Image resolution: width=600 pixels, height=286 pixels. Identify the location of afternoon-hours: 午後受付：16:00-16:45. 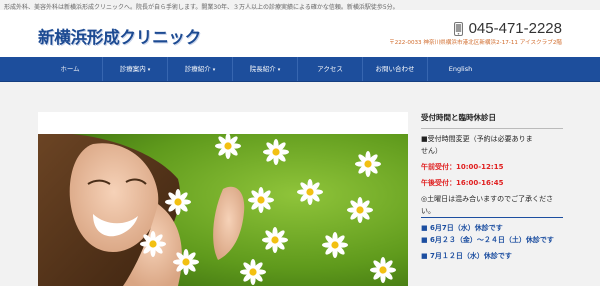
(462, 183).